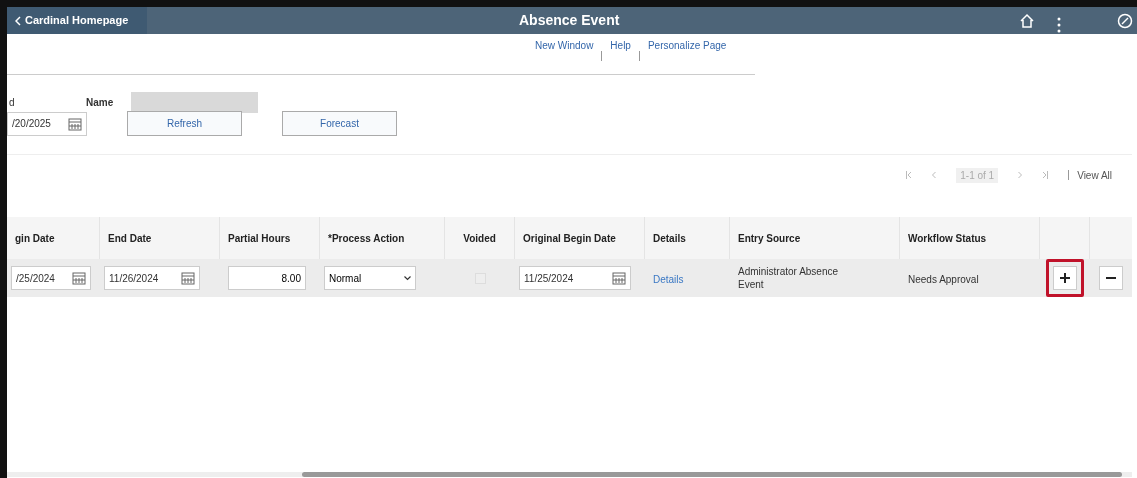  I want to click on plus-icon, so click(1065, 278).